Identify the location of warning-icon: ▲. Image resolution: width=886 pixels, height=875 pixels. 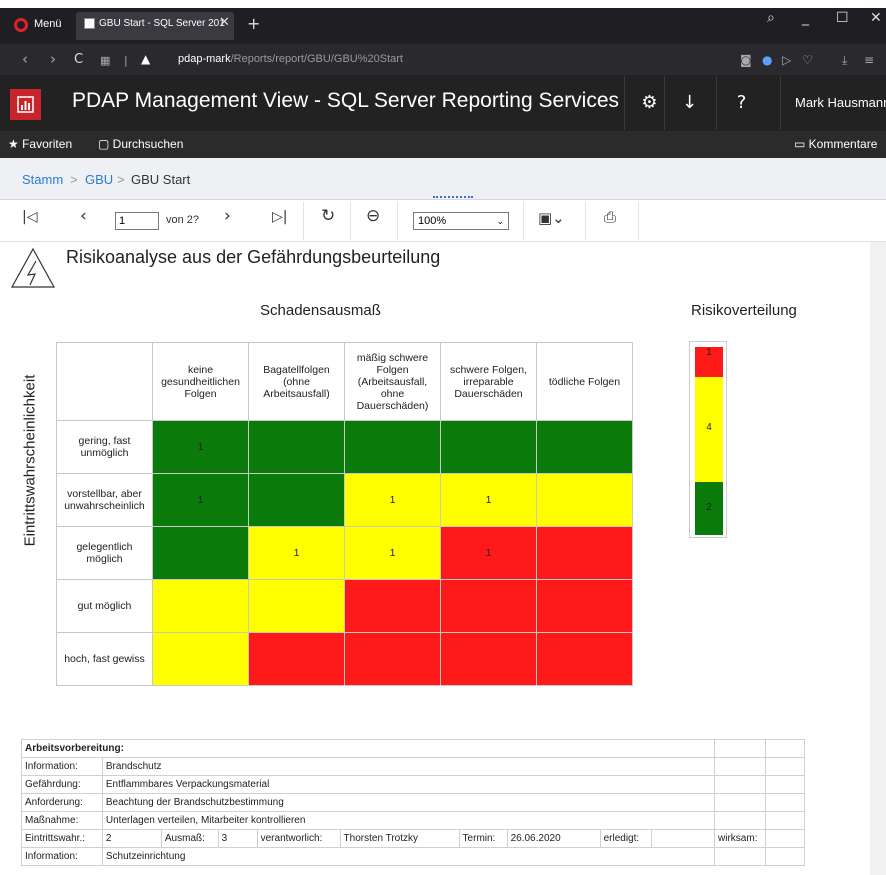
(145, 59).